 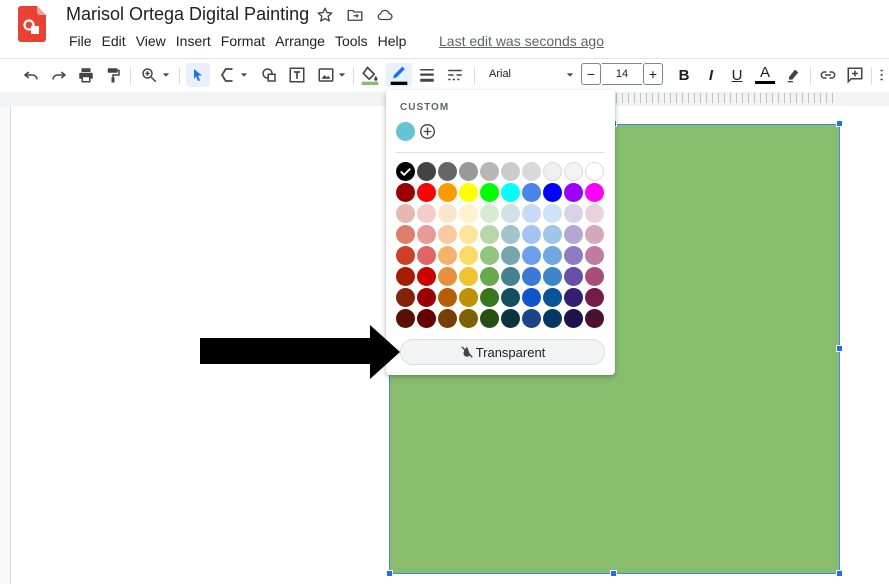 I want to click on line-tool-icon, so click(x=233, y=75).